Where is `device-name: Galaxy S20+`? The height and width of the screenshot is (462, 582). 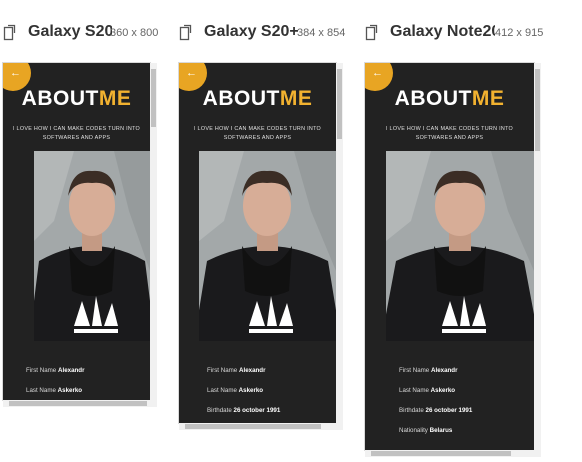 device-name: Galaxy S20+ is located at coordinates (251, 31).